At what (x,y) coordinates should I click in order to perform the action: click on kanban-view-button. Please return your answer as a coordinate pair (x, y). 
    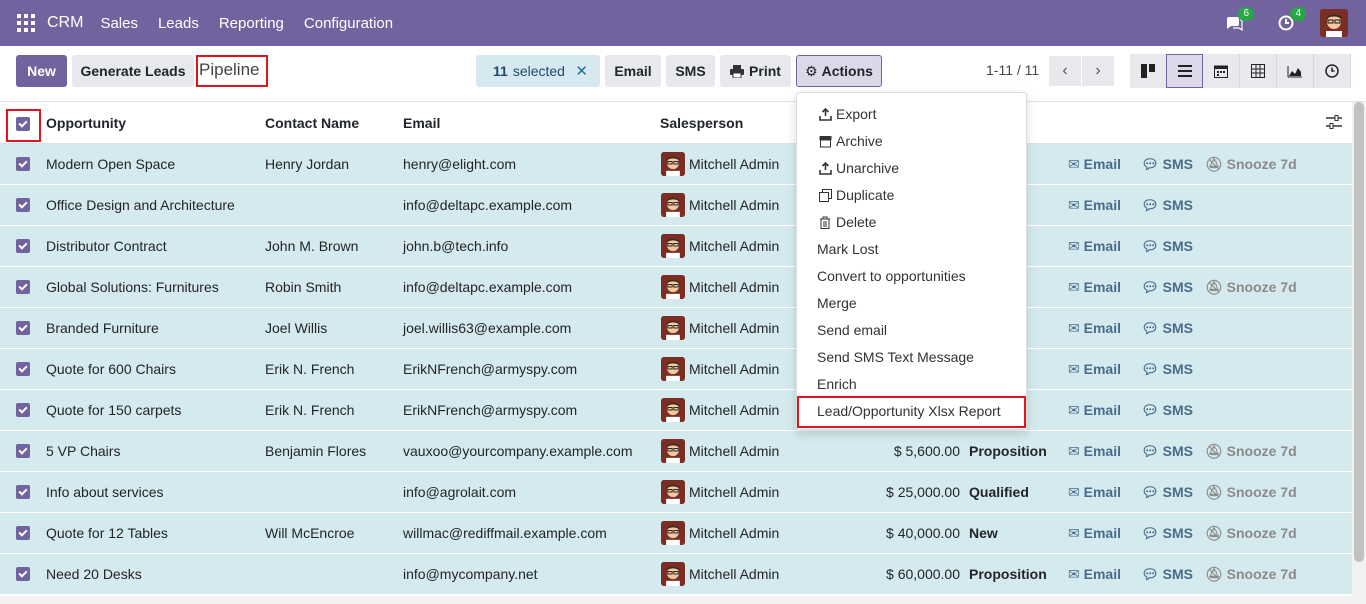
    Looking at the image, I should click on (1148, 71).